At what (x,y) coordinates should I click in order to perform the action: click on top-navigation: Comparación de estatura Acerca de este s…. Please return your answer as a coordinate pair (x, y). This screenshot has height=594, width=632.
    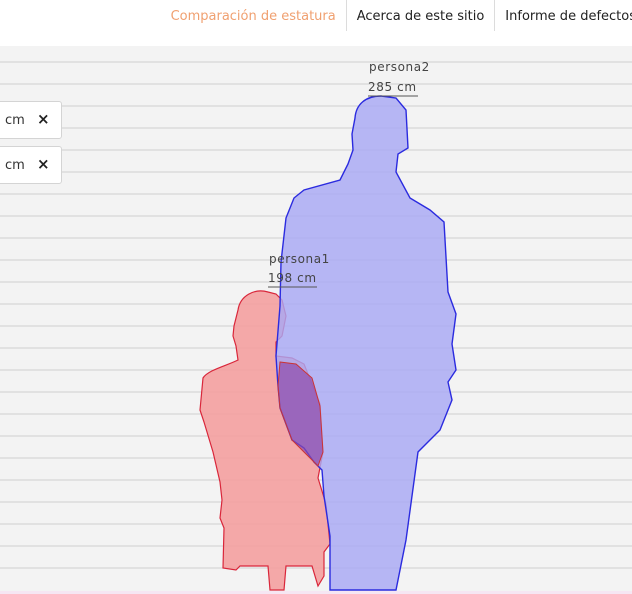
    Looking at the image, I should click on (316, 23).